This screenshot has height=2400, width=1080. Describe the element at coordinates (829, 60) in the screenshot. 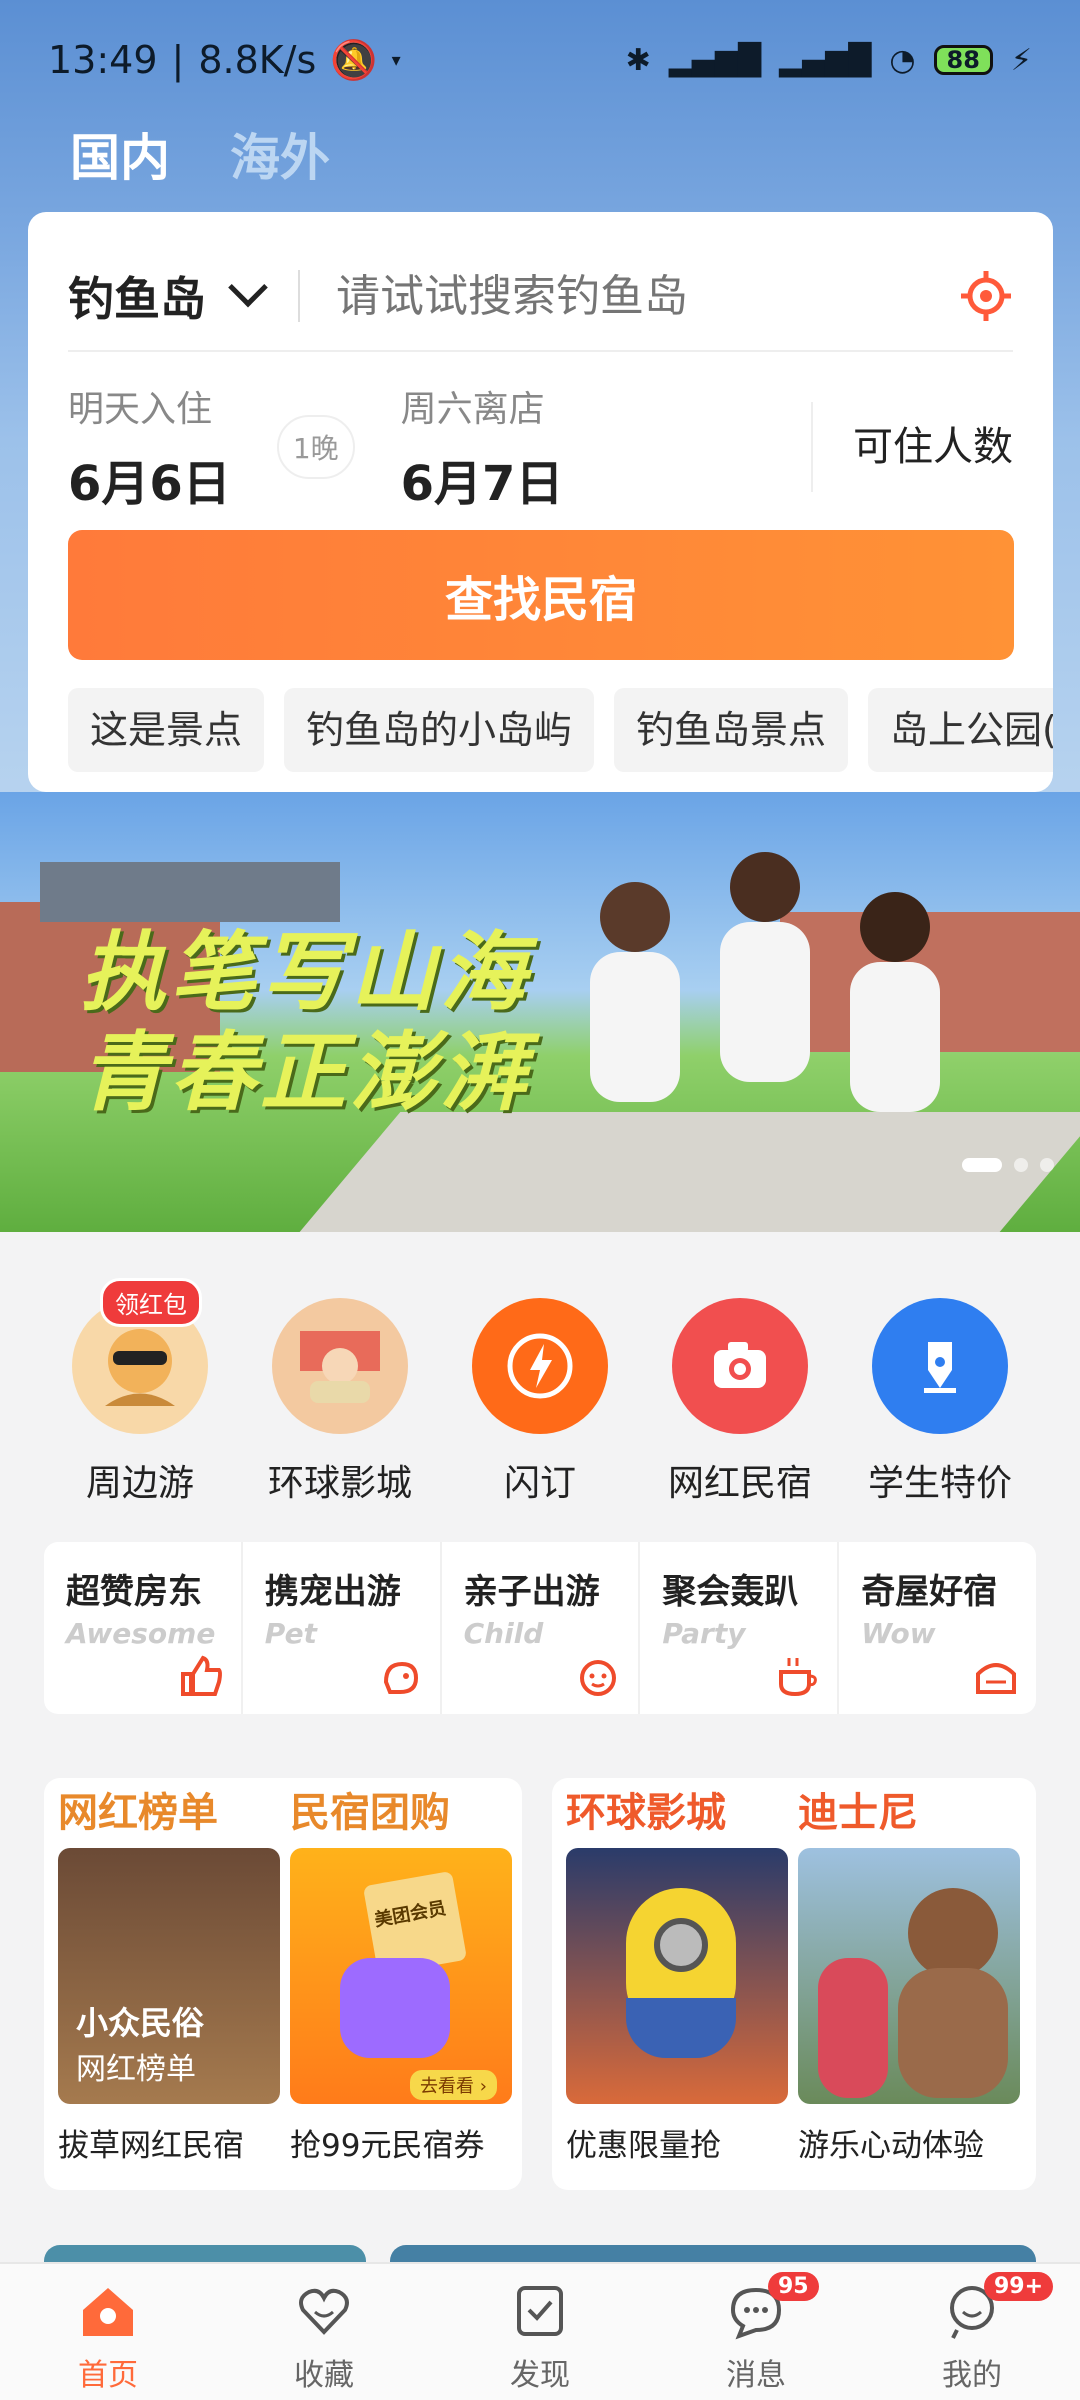

I see `status-right: ✱ ▂▄▆█ ▂▄▆█ ◔ 88 ⚡` at that location.